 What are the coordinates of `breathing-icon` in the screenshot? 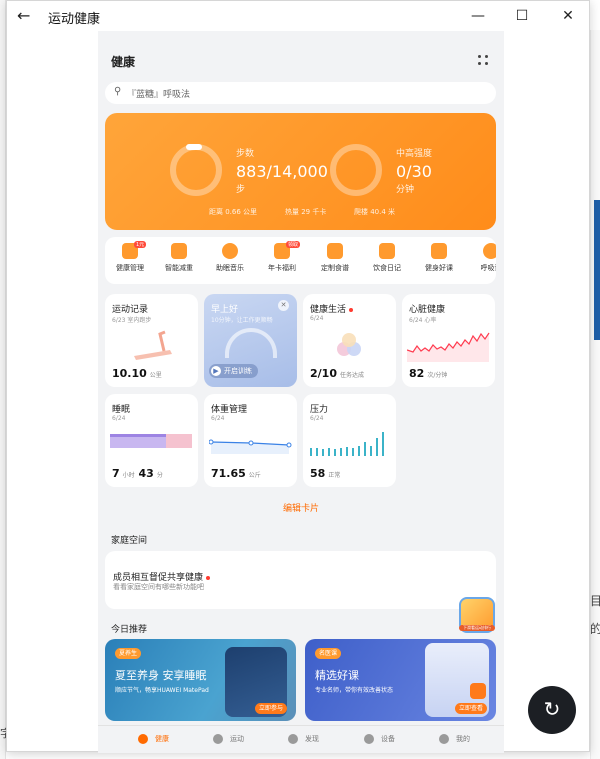 It's located at (489, 251).